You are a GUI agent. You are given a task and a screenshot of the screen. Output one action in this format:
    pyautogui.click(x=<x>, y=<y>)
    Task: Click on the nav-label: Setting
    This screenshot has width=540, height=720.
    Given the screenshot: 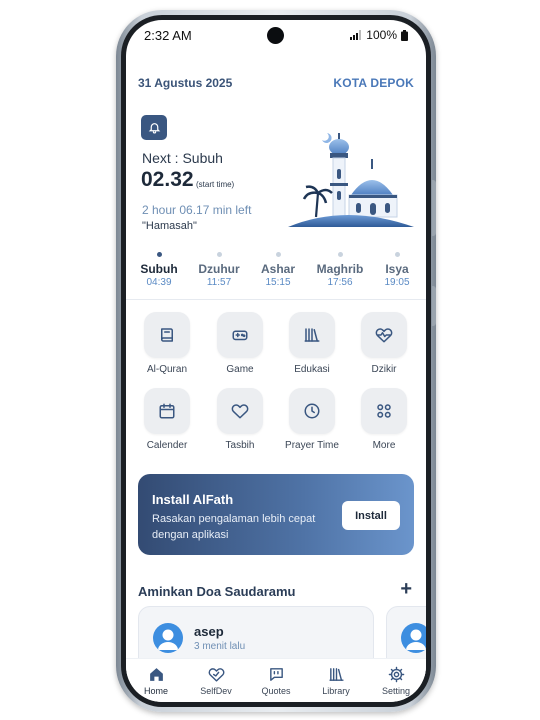 What is the action you would take?
    pyautogui.click(x=396, y=691)
    